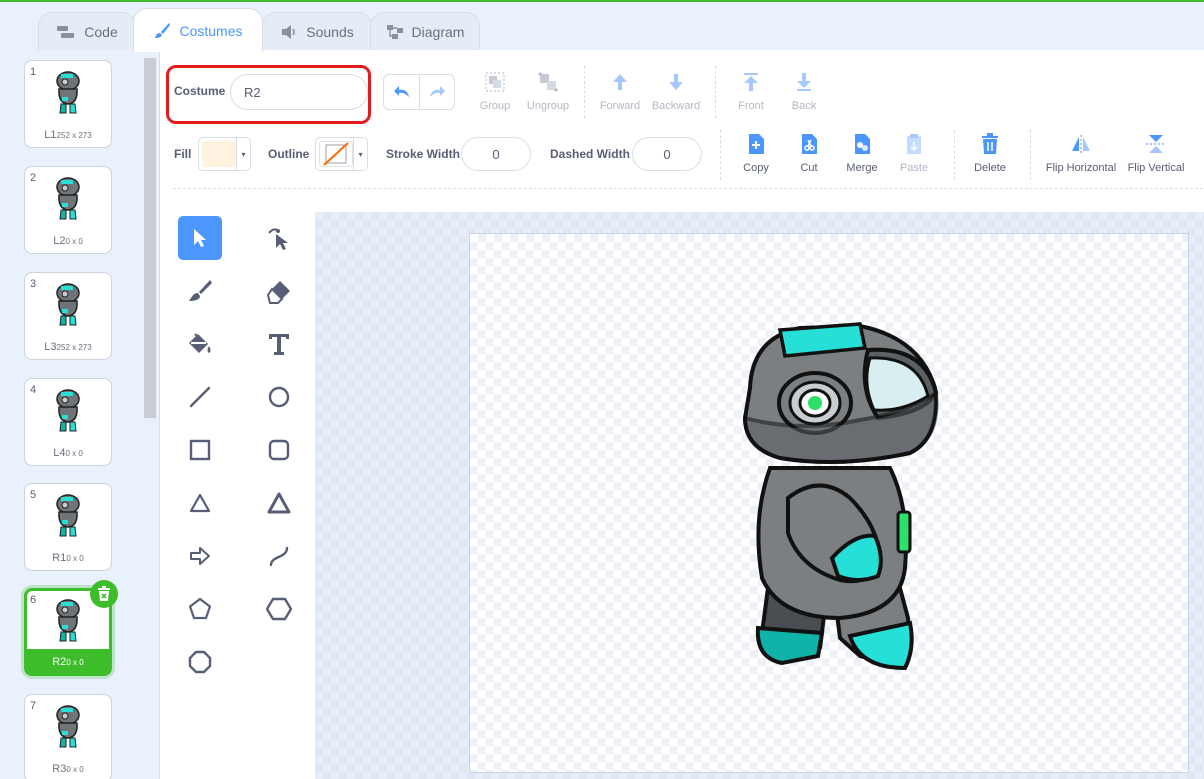 Image resolution: width=1204 pixels, height=779 pixels. I want to click on code-blocks-icon, so click(66, 31).